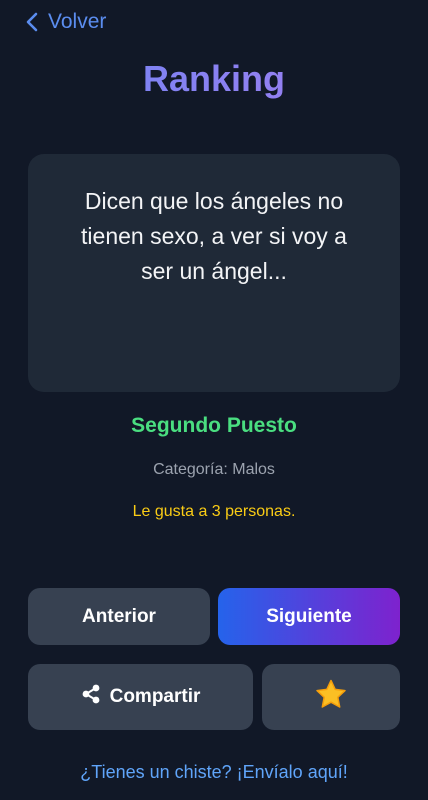  I want to click on back-label: Volver, so click(77, 21).